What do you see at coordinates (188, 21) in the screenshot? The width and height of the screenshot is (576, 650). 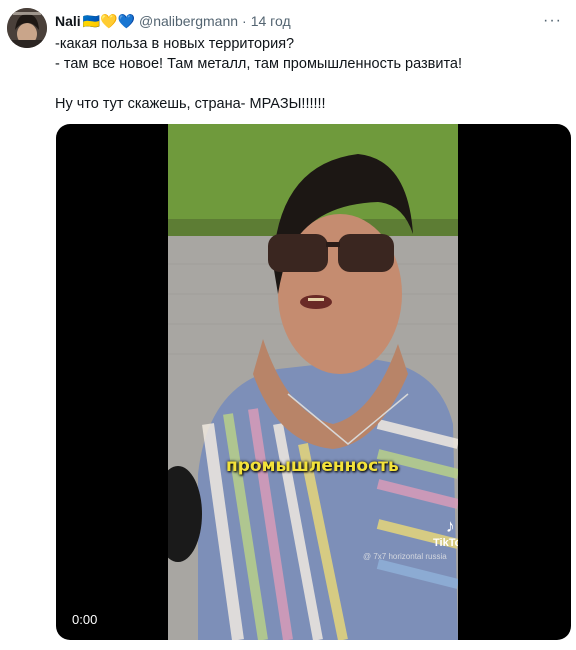 I see `user-handle: @nalibergmann` at bounding box center [188, 21].